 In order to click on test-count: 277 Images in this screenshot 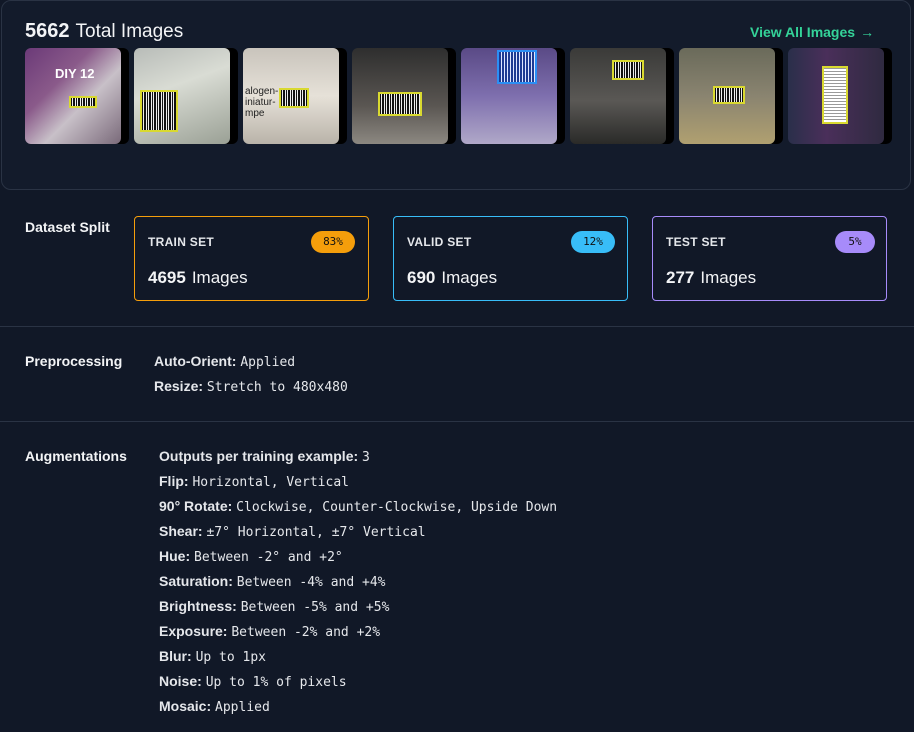, I will do `click(711, 277)`.